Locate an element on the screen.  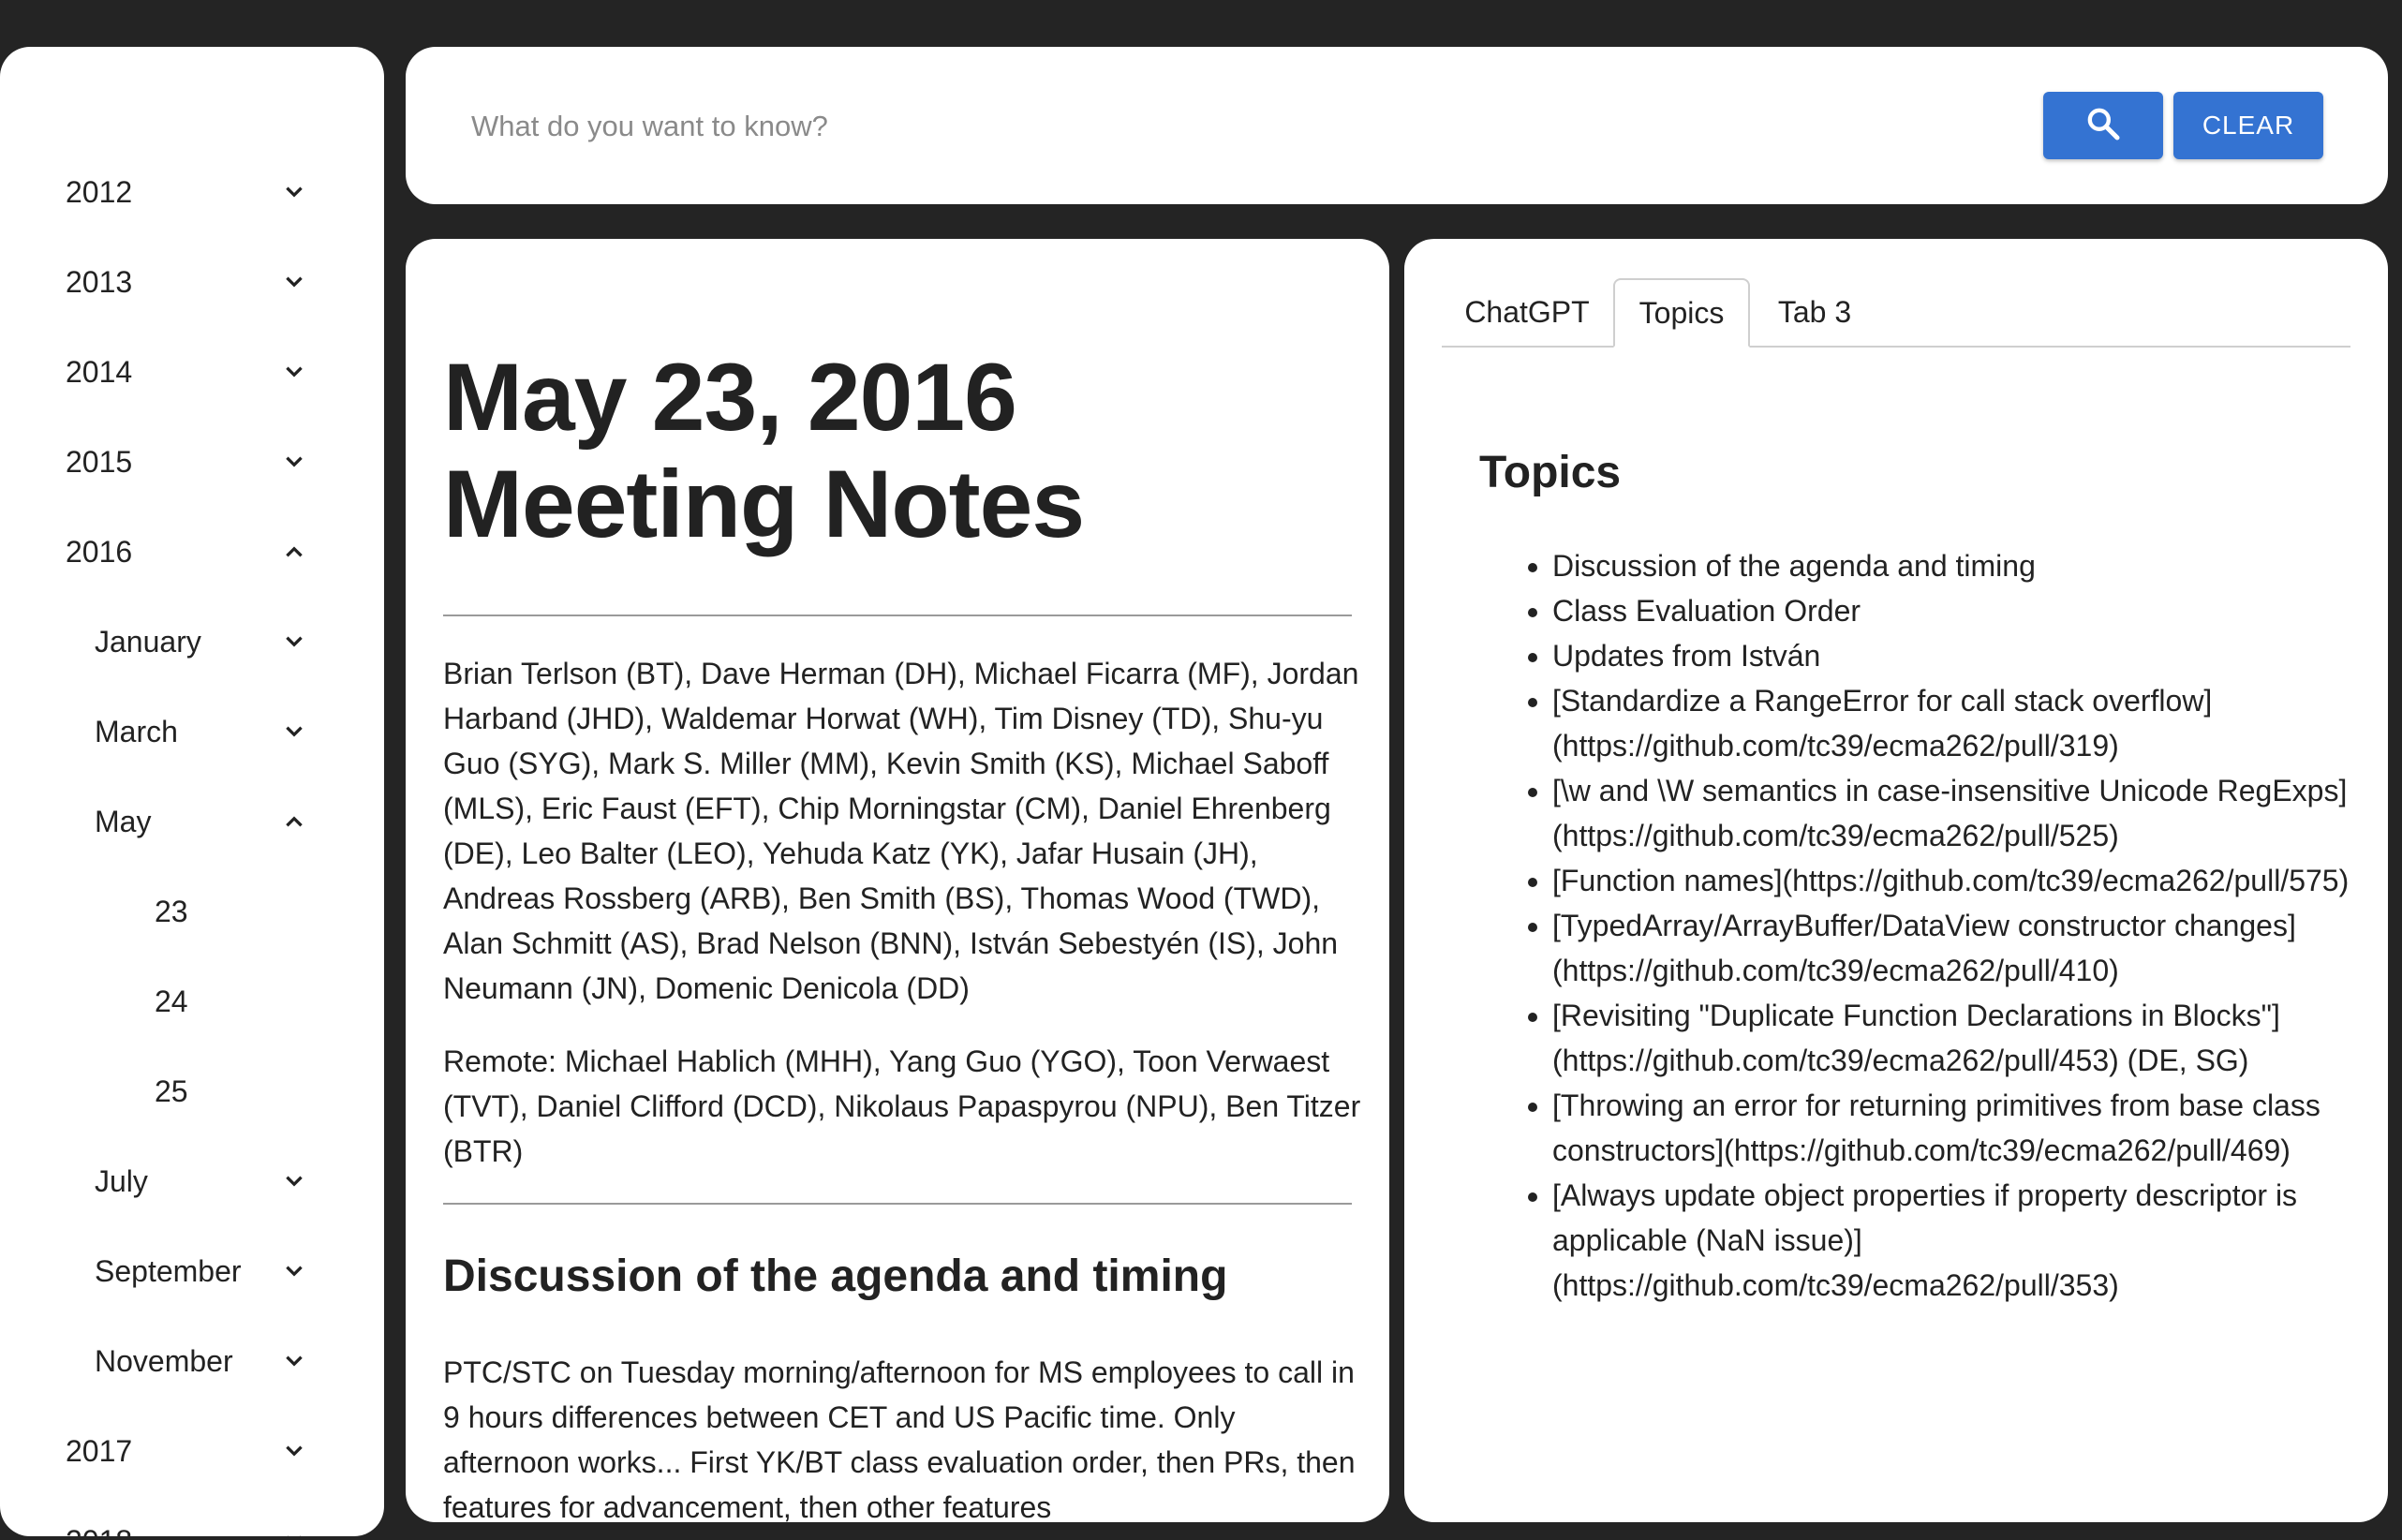
list-item: Class Evaluation Order is located at coordinates (1955, 610).